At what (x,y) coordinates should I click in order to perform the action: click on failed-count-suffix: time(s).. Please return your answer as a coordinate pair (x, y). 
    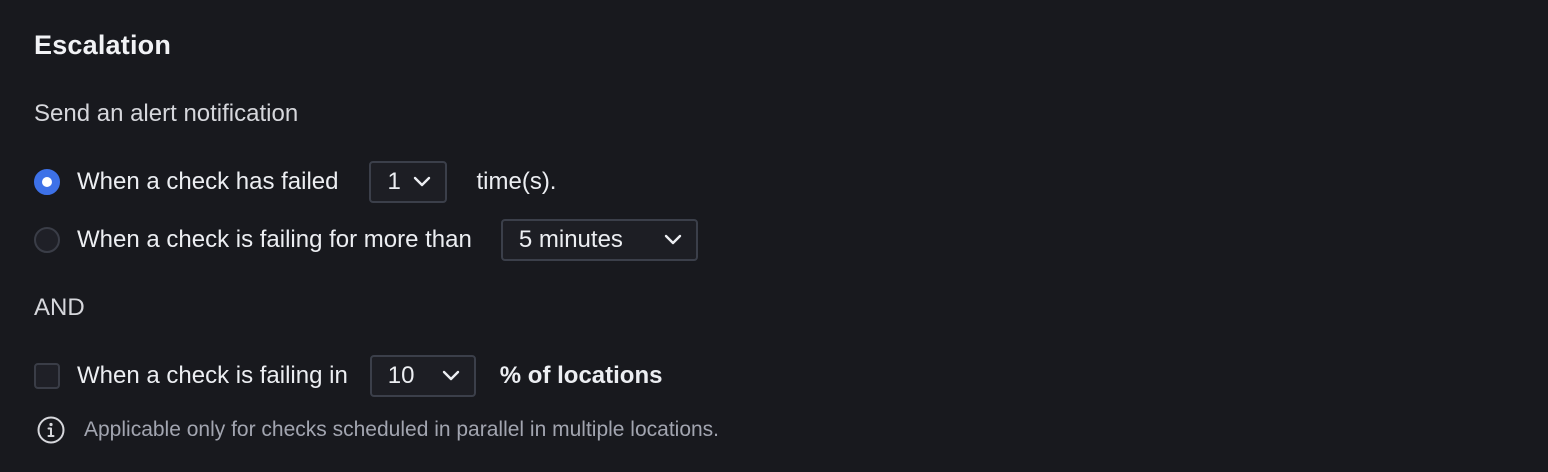
    Looking at the image, I should click on (516, 181).